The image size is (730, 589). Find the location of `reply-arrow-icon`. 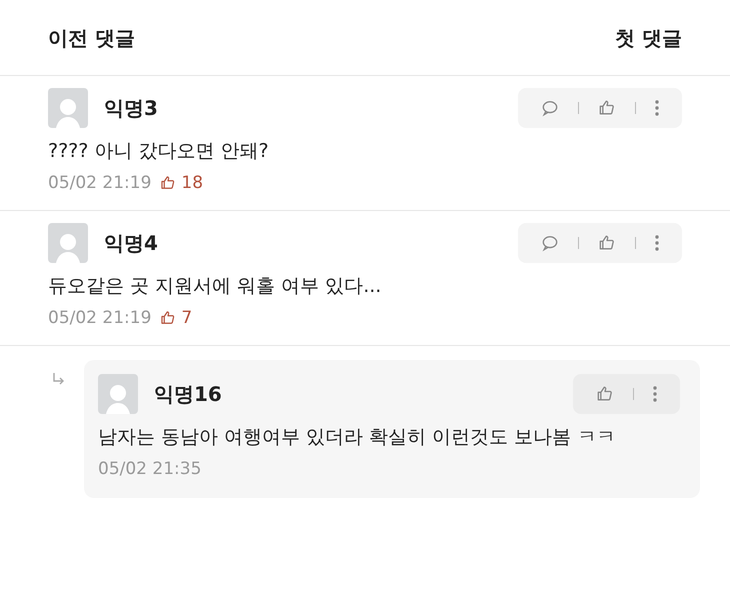

reply-arrow-icon is located at coordinates (59, 379).